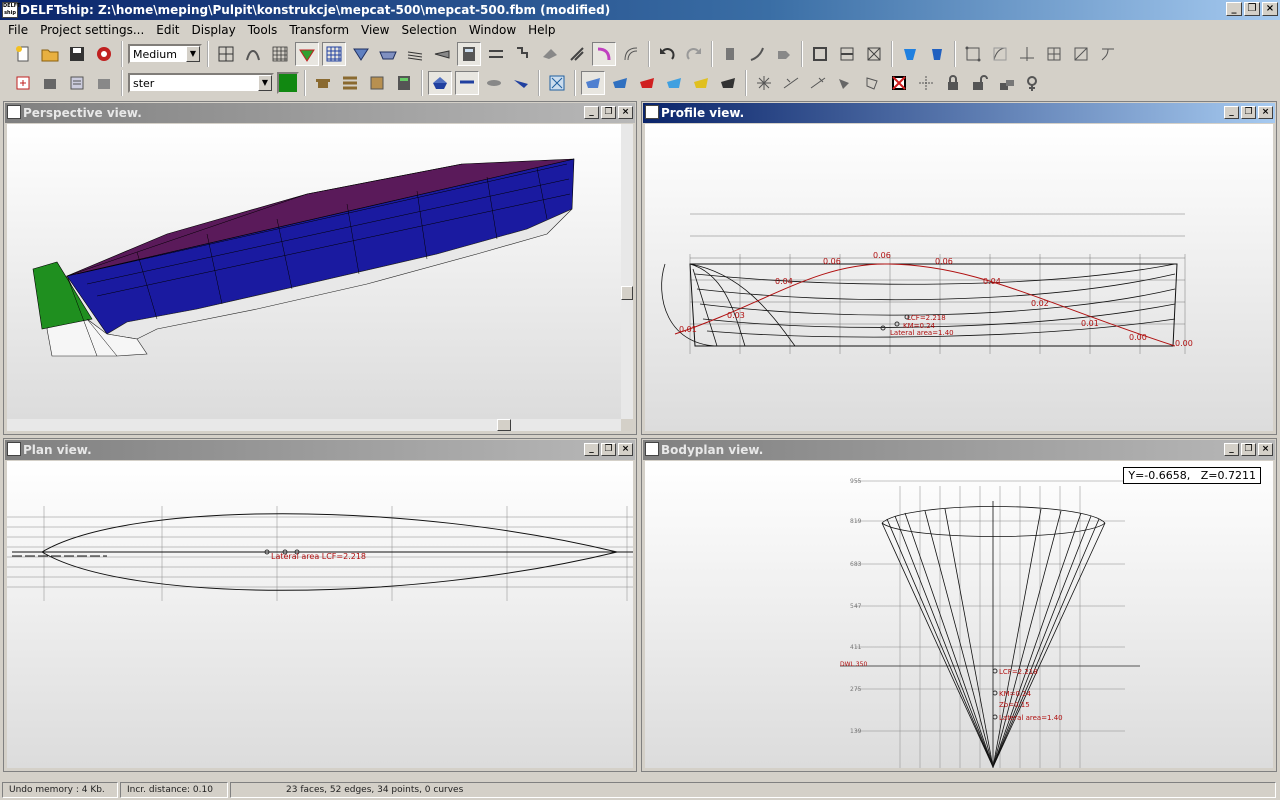 This screenshot has width=1280, height=800. Describe the element at coordinates (627, 271) in the screenshot. I see `perspective-vertical-scrollbar` at that location.